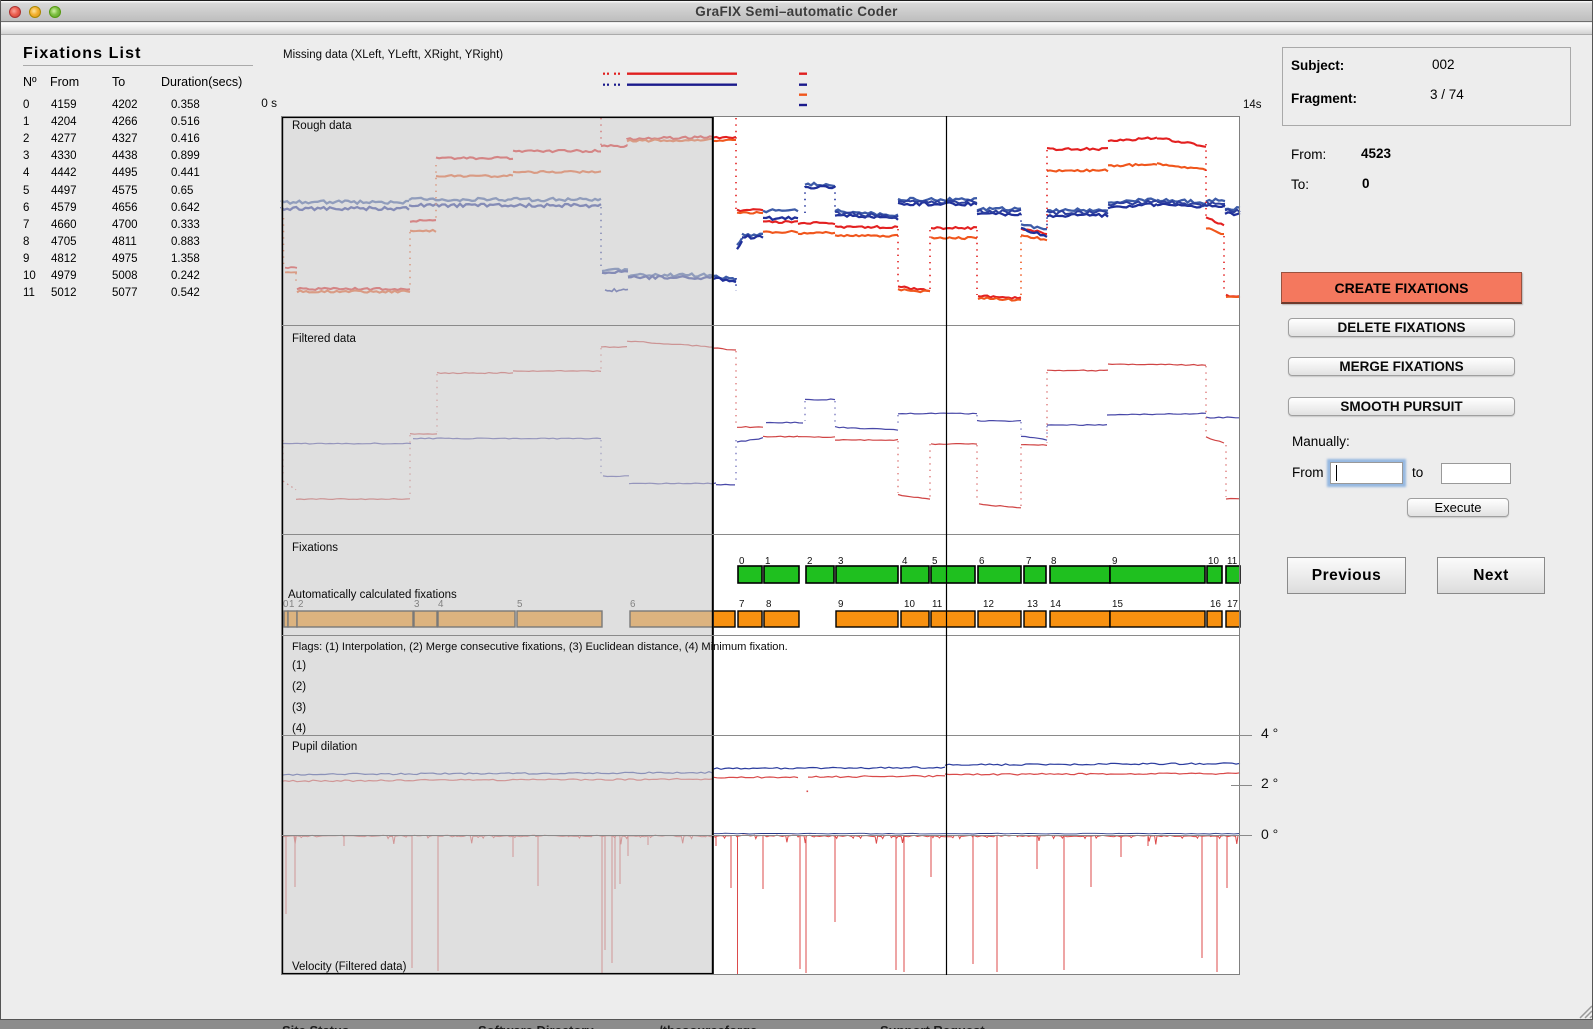  I want to click on svg-text: 3, so click(841, 561).